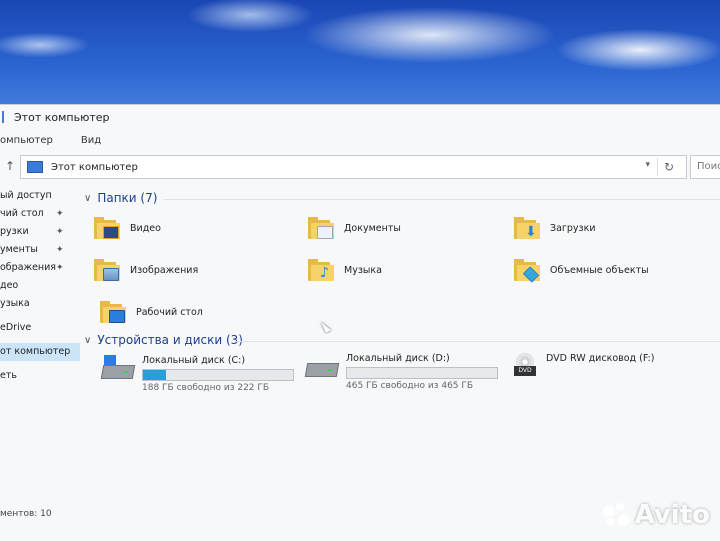 This screenshot has width=720, height=541. What do you see at coordinates (584, 365) in the screenshot?
I see `drive-f: DVD DVD RW дисковод (F:)` at bounding box center [584, 365].